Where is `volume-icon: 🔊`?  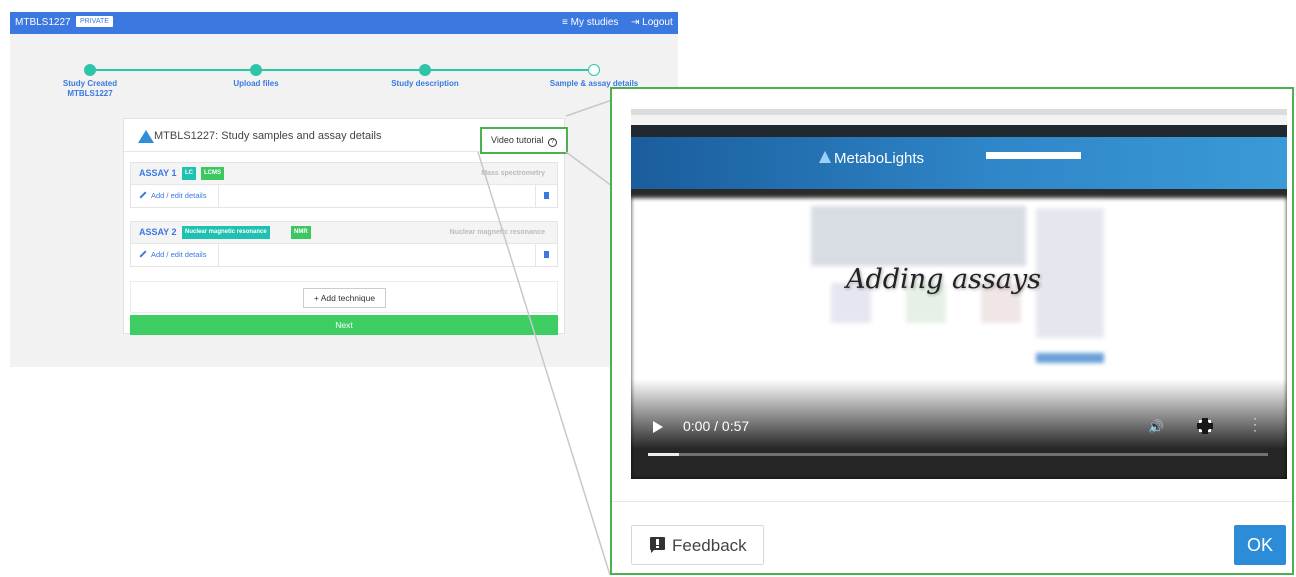 volume-icon: 🔊 is located at coordinates (1156, 426).